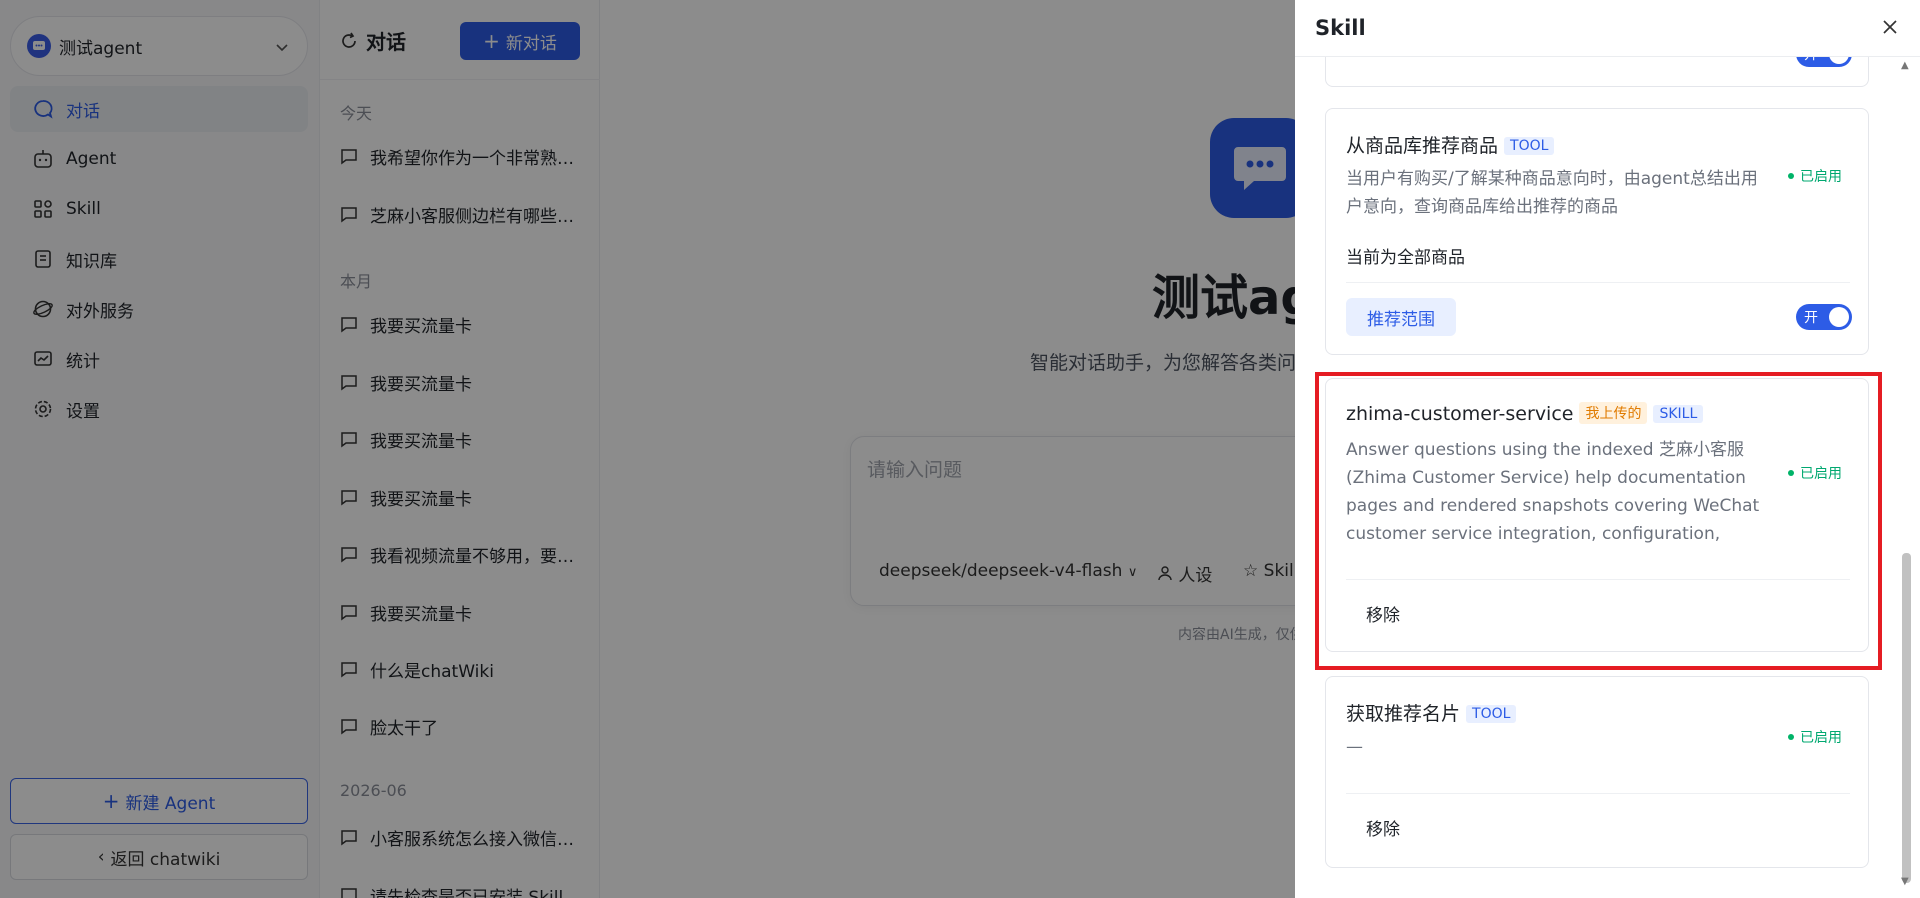  What do you see at coordinates (1405, 258) in the screenshot?
I see `scope-label: 当前为全部商品` at bounding box center [1405, 258].